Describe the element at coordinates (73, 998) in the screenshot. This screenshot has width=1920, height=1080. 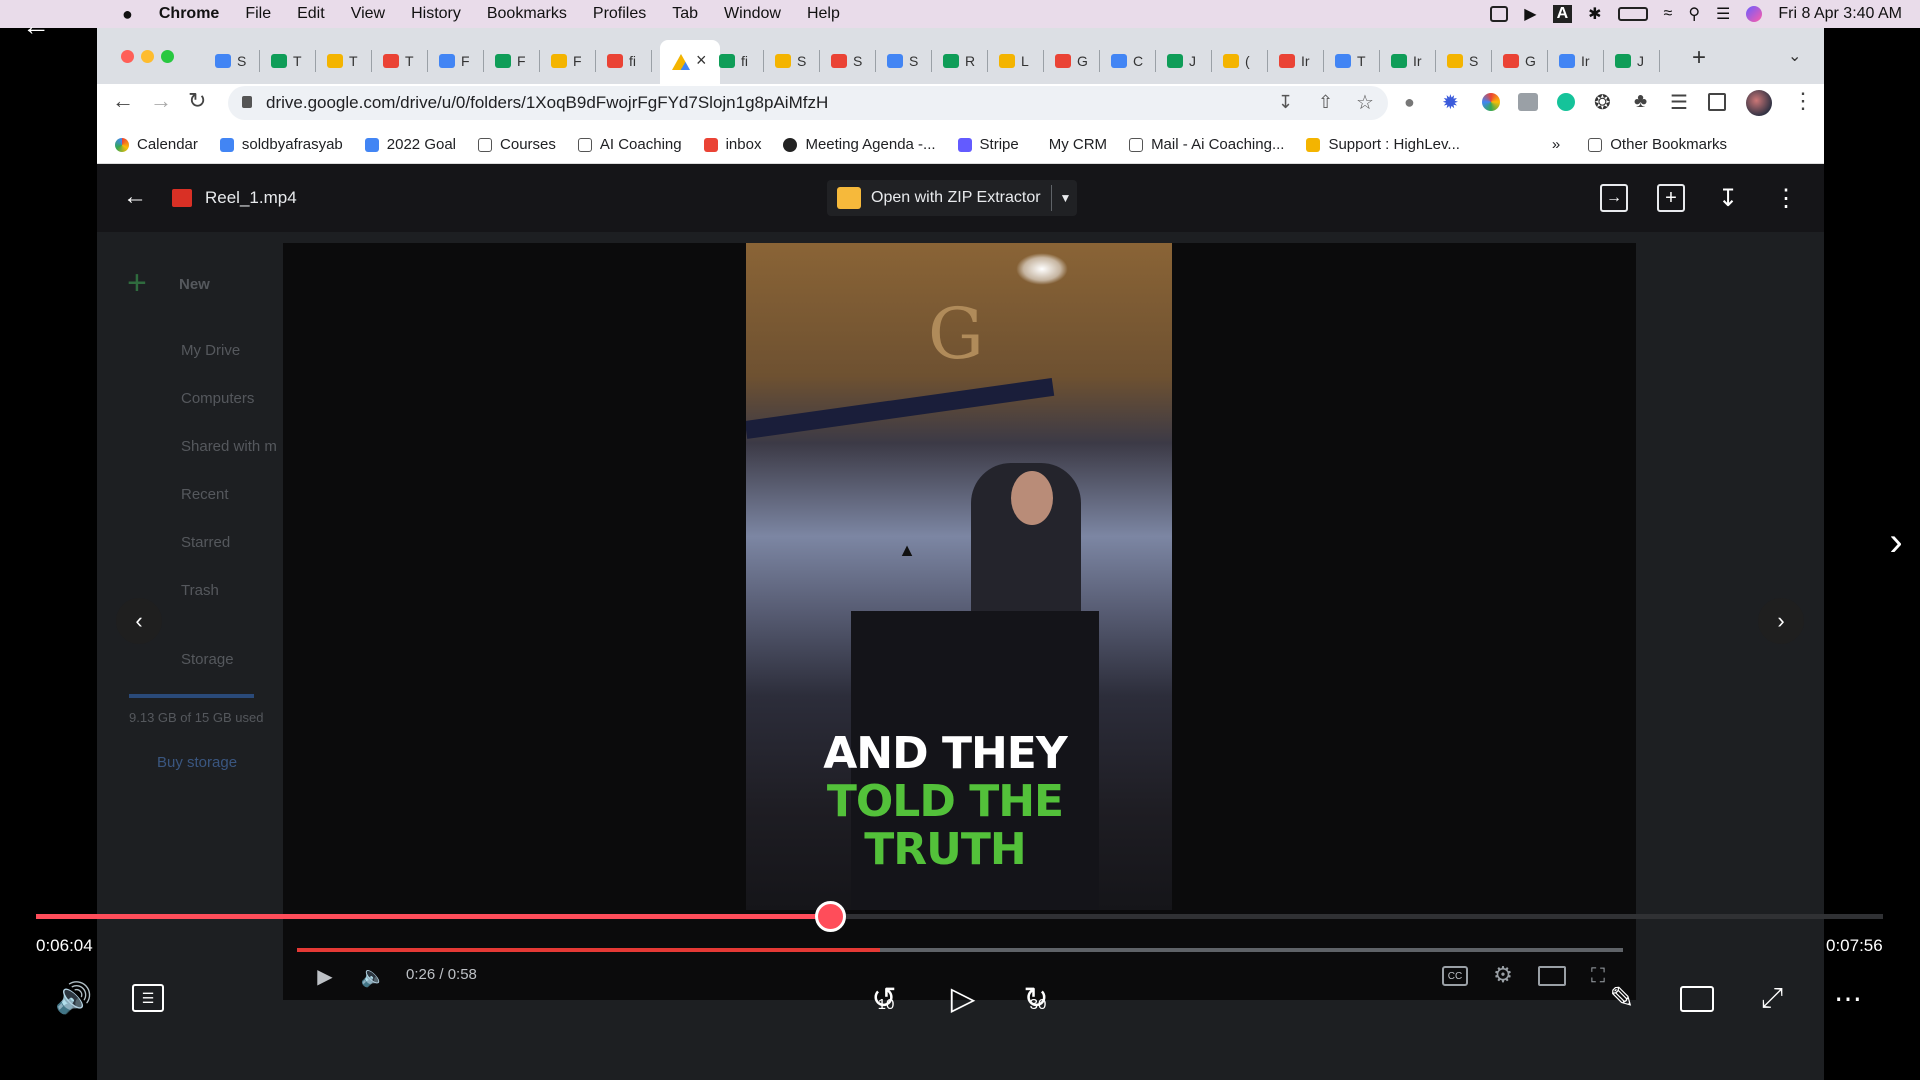
I see `volume-icon: 🔊` at that location.